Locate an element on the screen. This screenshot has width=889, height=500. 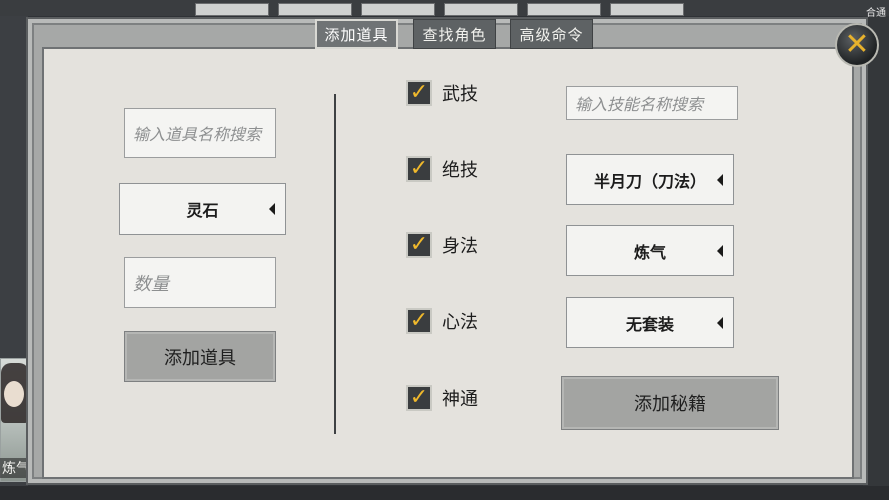
checkbox-label: 身法 is located at coordinates (460, 246).